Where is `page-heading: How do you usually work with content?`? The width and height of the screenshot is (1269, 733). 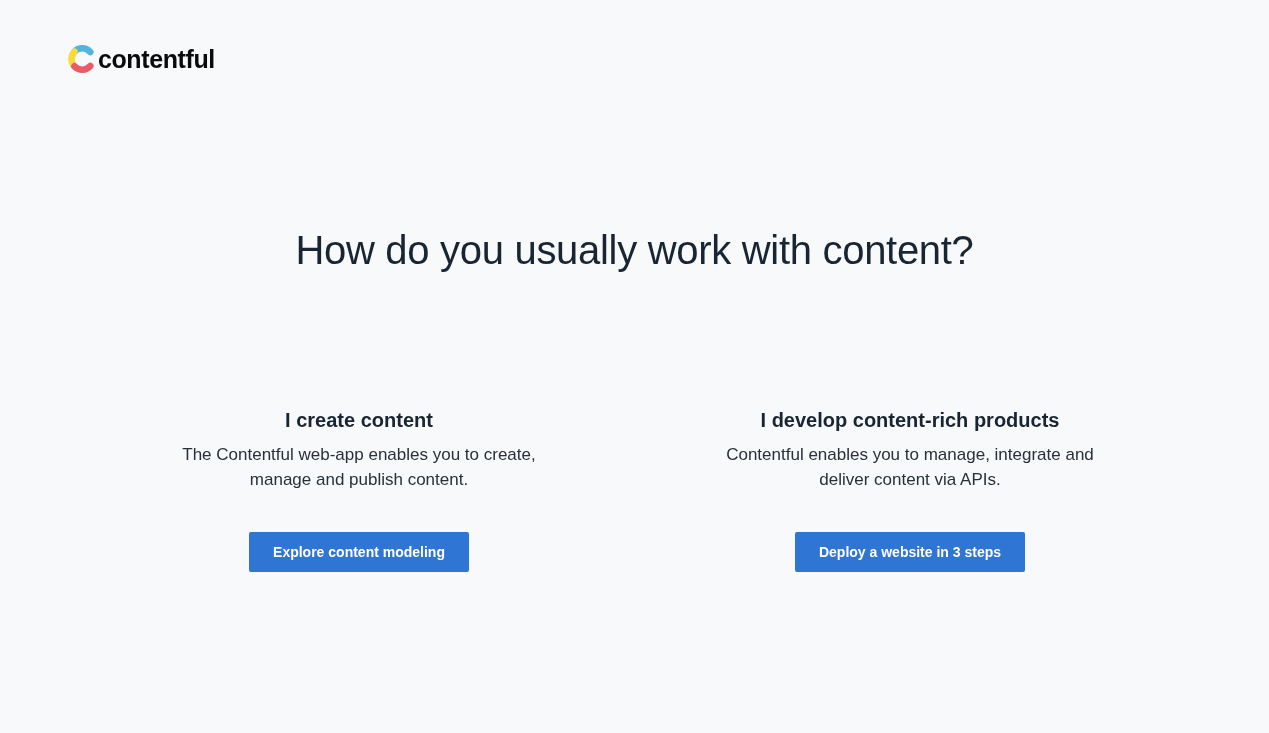 page-heading: How do you usually work with content? is located at coordinates (634, 250).